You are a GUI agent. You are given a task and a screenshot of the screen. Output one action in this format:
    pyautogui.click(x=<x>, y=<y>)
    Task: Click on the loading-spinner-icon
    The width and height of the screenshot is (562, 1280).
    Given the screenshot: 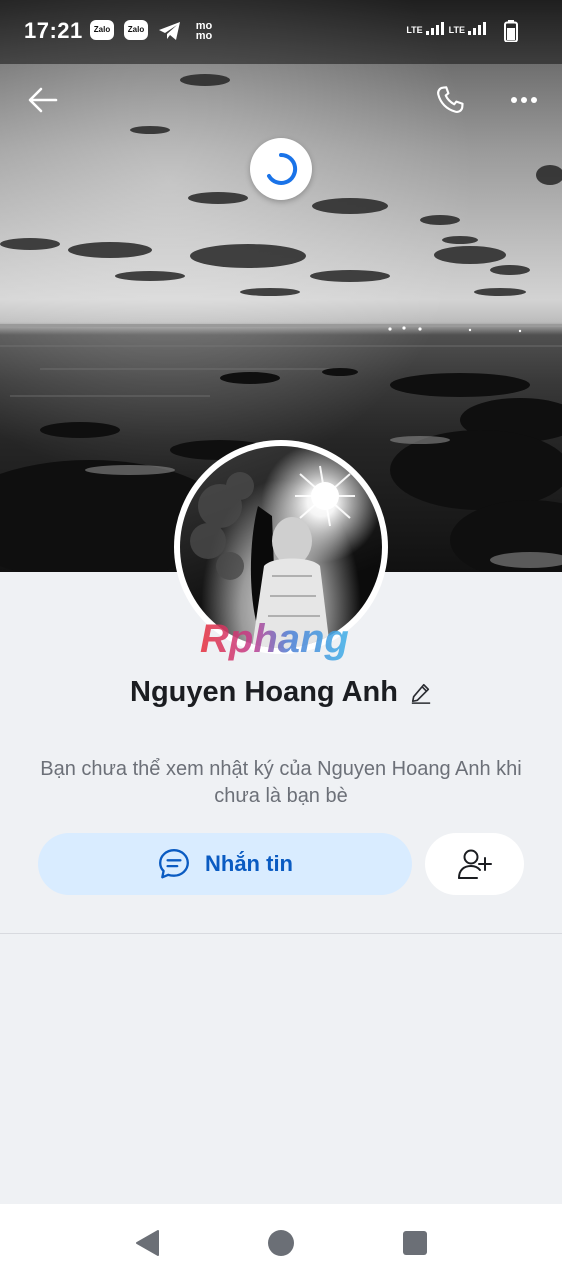 What is the action you would take?
    pyautogui.click(x=282, y=168)
    